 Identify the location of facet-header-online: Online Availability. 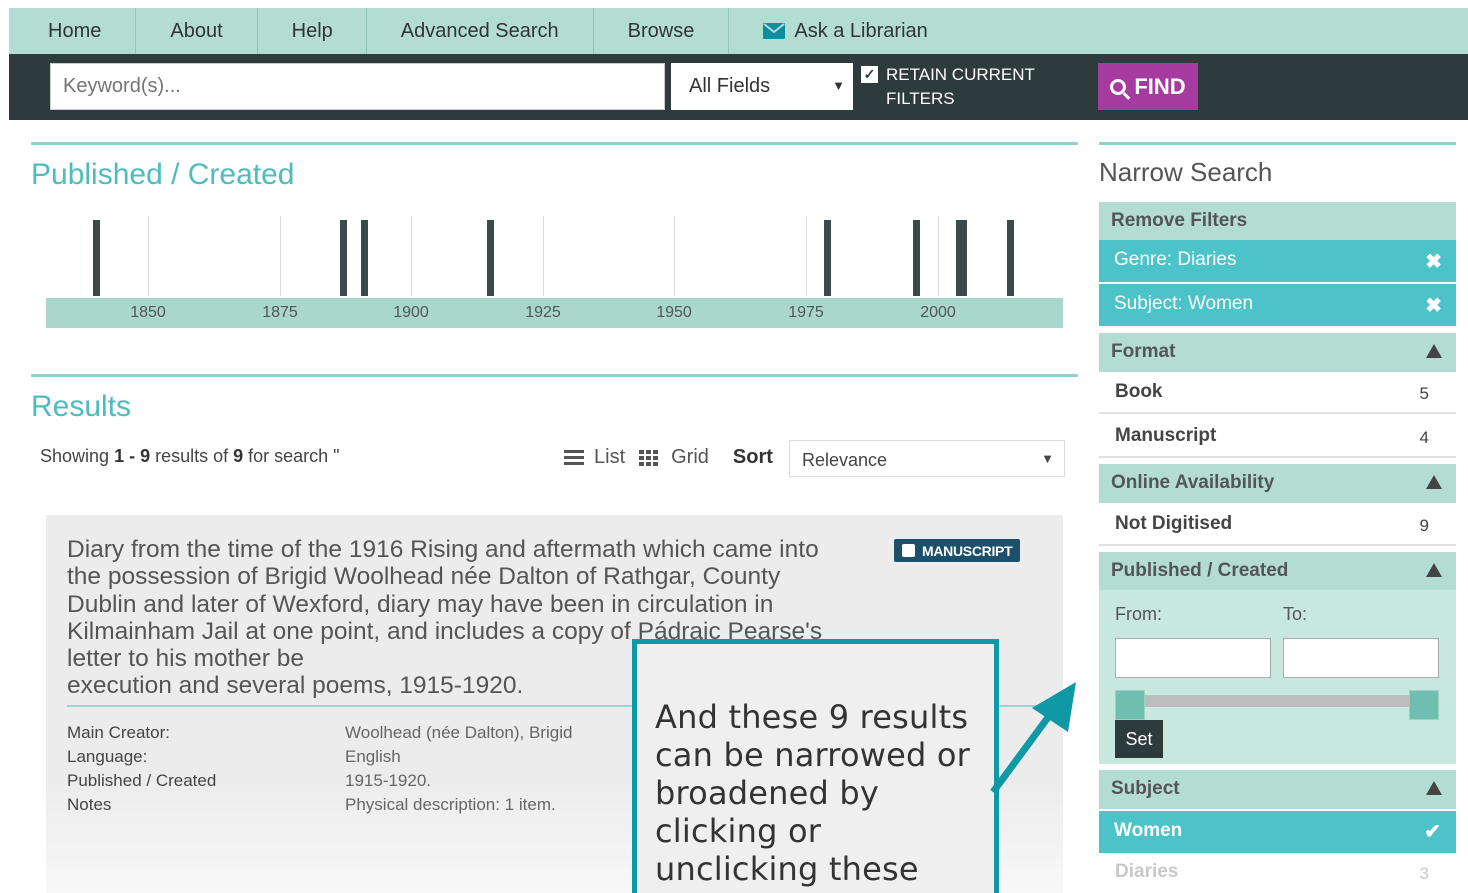
(1277, 483).